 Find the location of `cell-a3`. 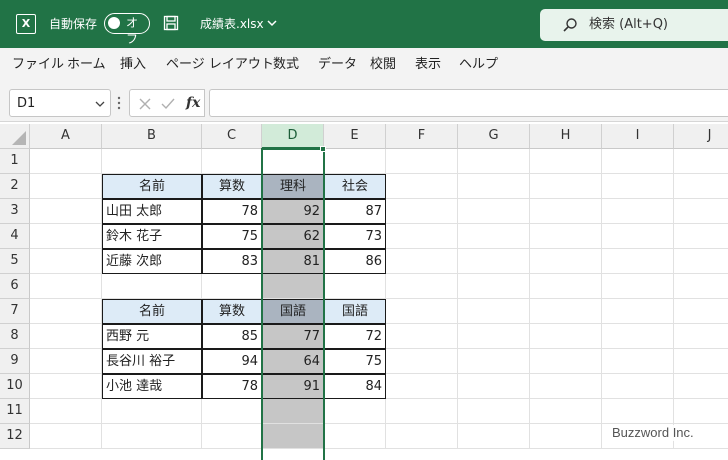

cell-a3 is located at coordinates (66, 211).